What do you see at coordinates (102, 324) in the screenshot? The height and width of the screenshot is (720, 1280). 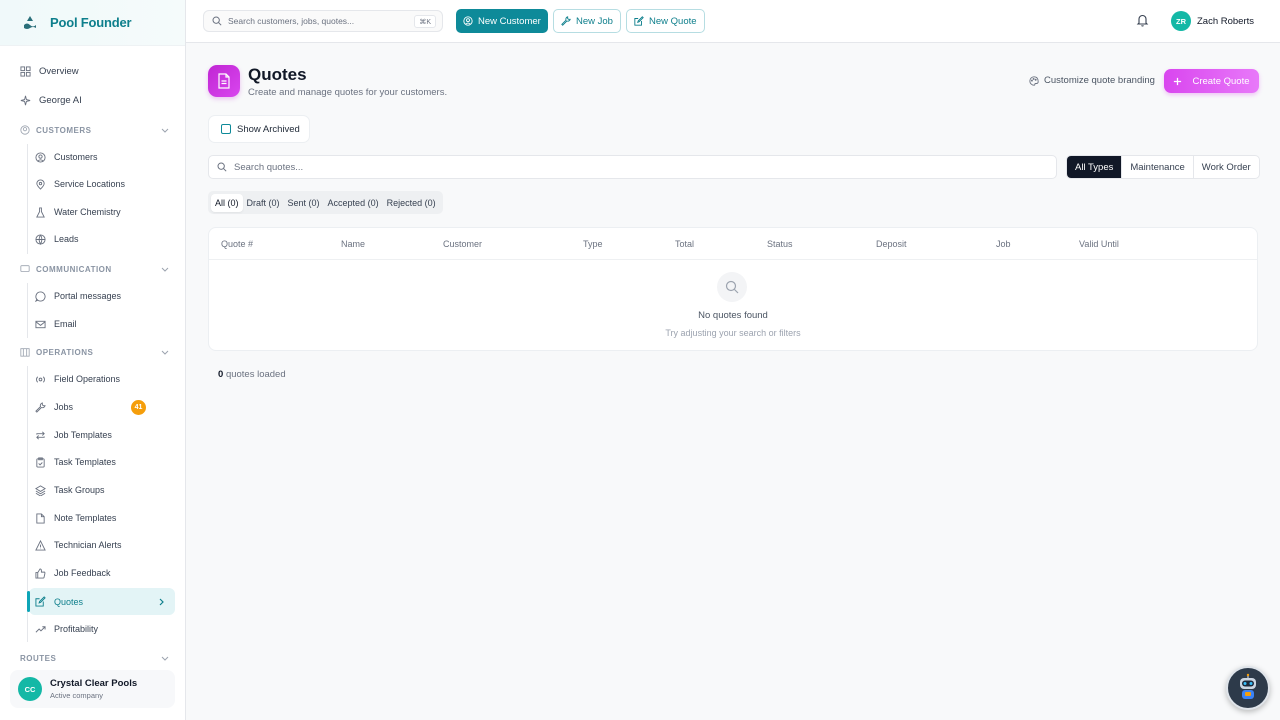 I see `sidebar-item-email: Email` at bounding box center [102, 324].